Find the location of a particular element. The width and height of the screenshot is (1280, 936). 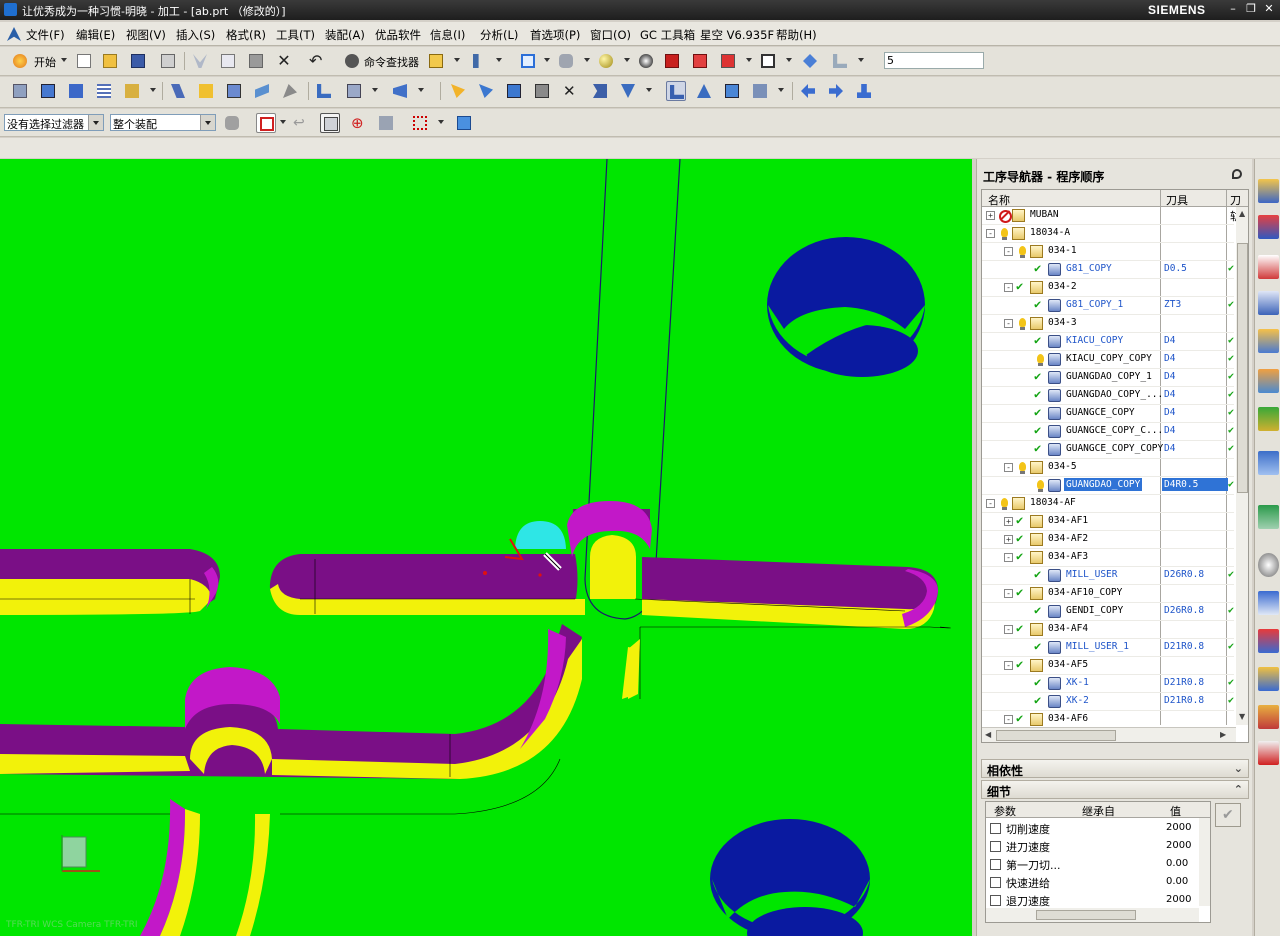

operation-row: KIACU_COPY D4 ✔ is located at coordinates (1108, 342).